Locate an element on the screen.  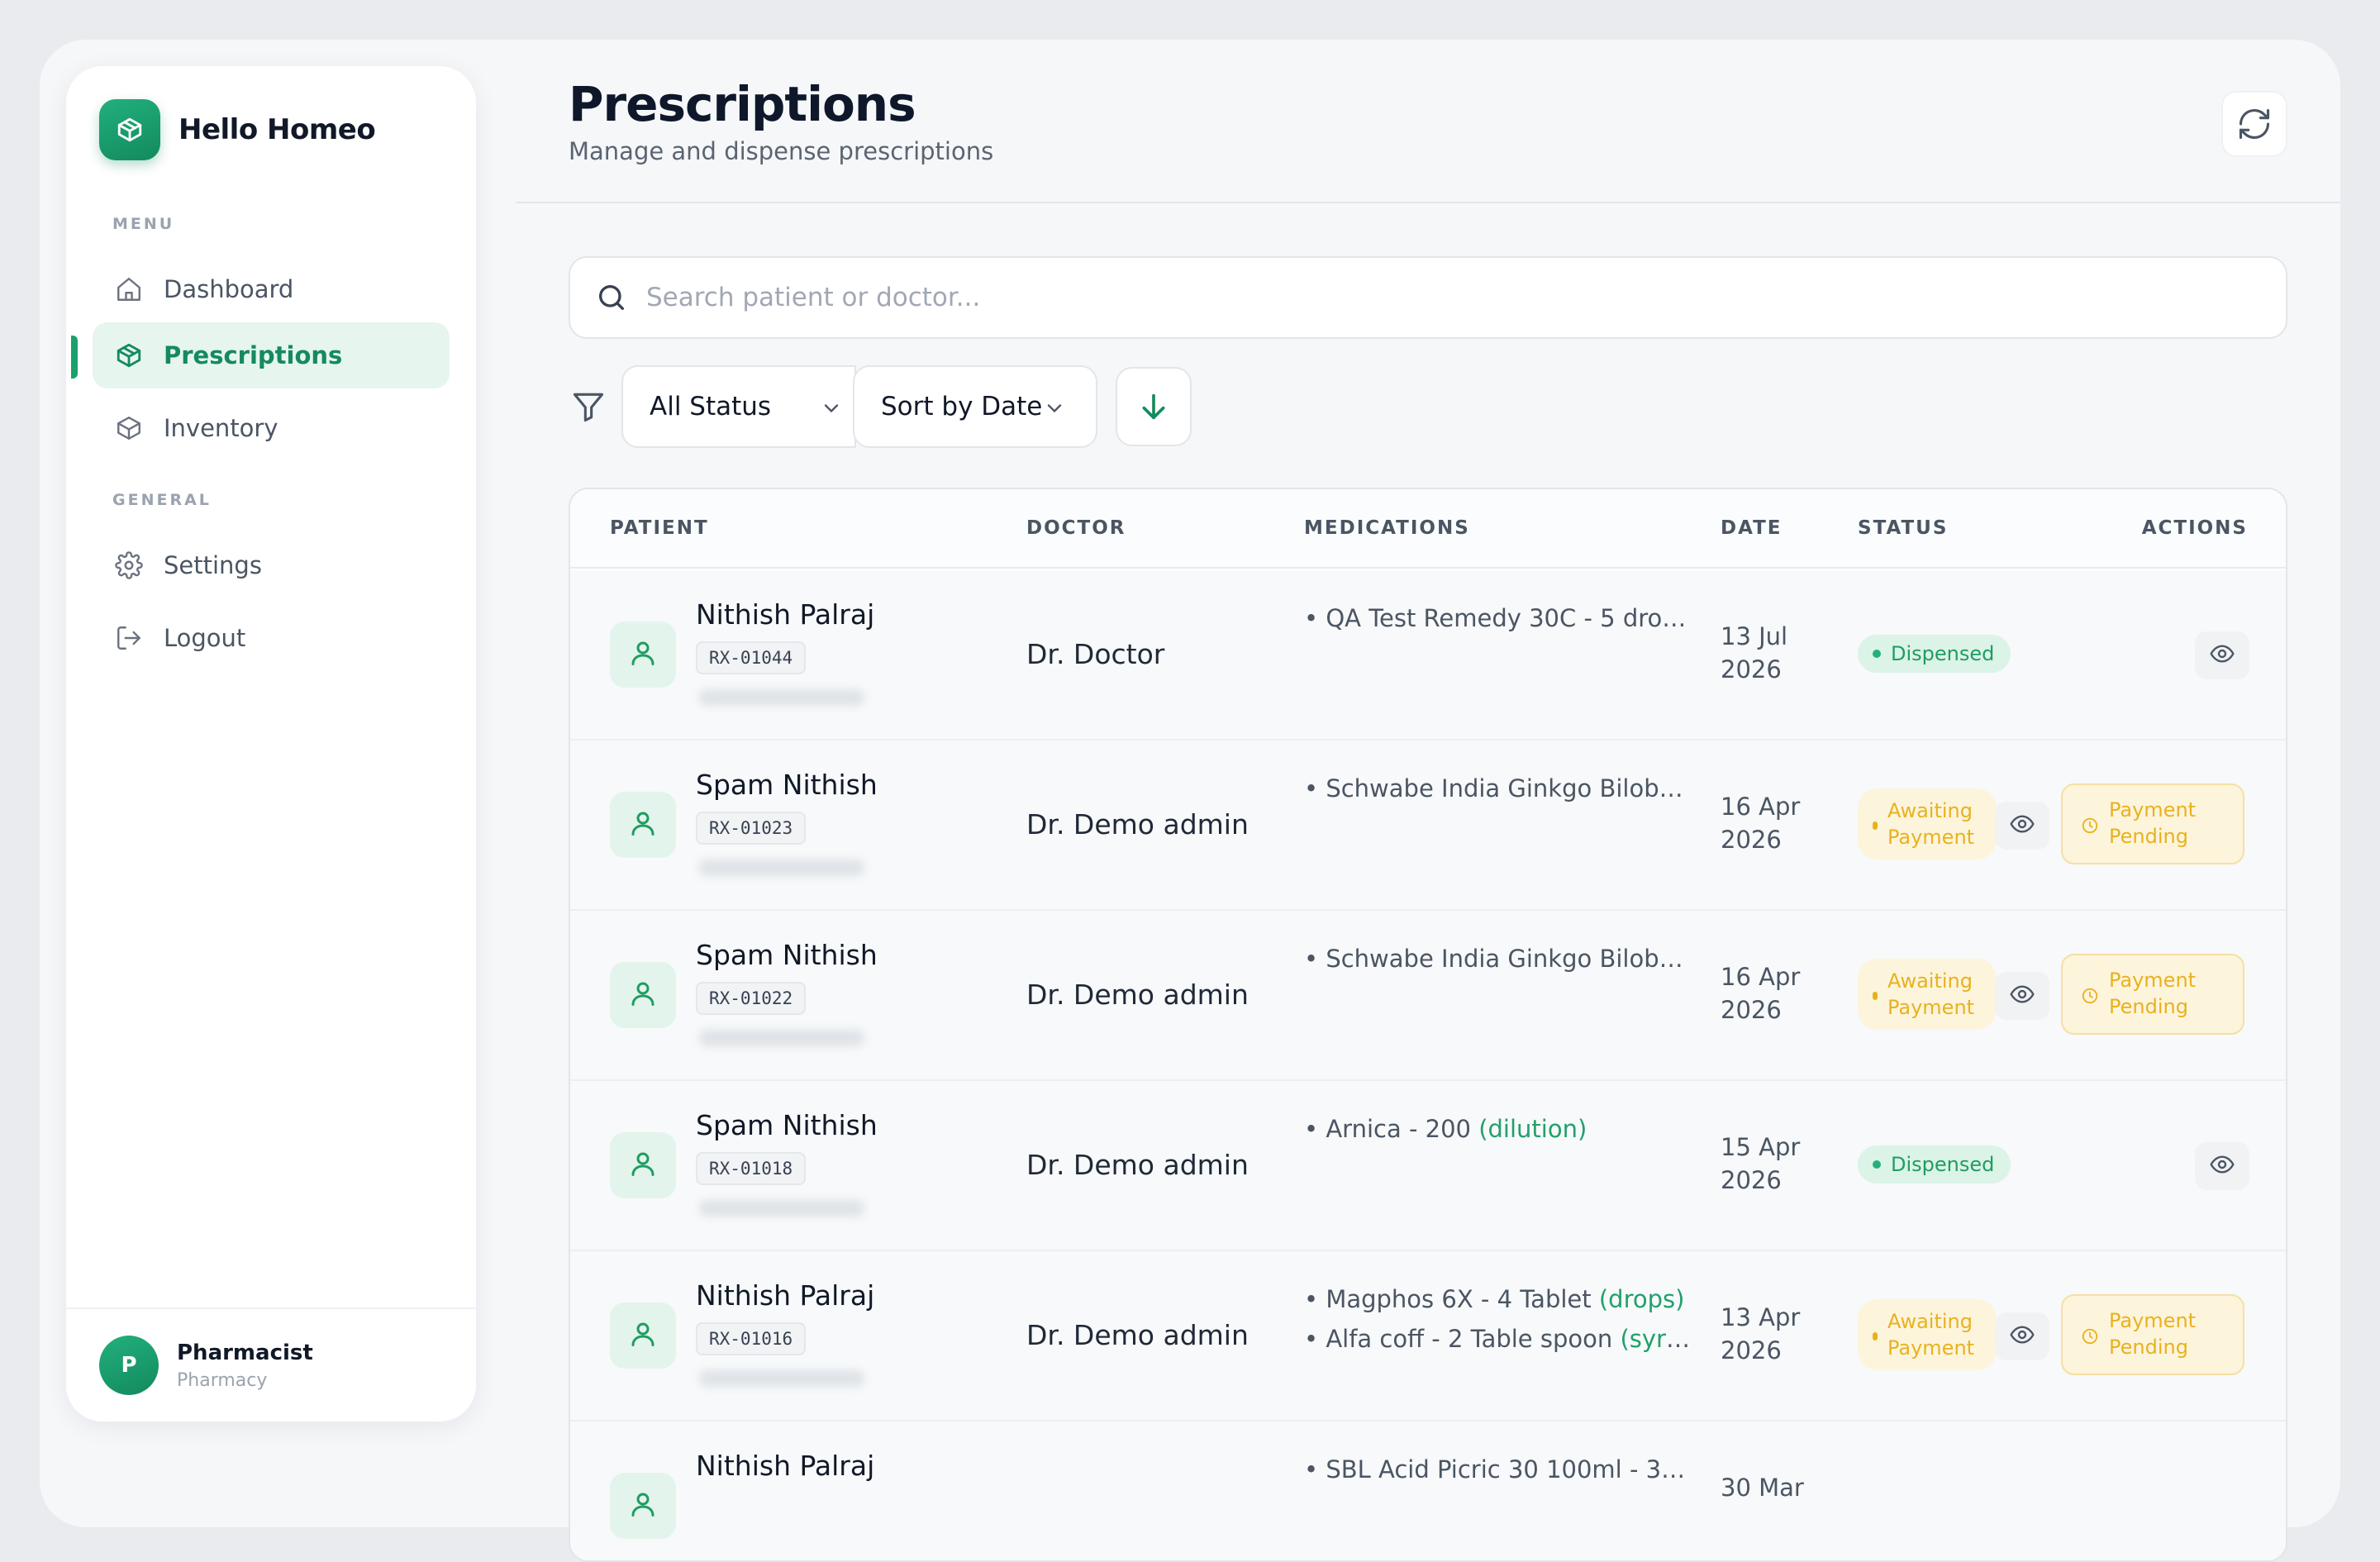
refresh-icon is located at coordinates (2254, 124).